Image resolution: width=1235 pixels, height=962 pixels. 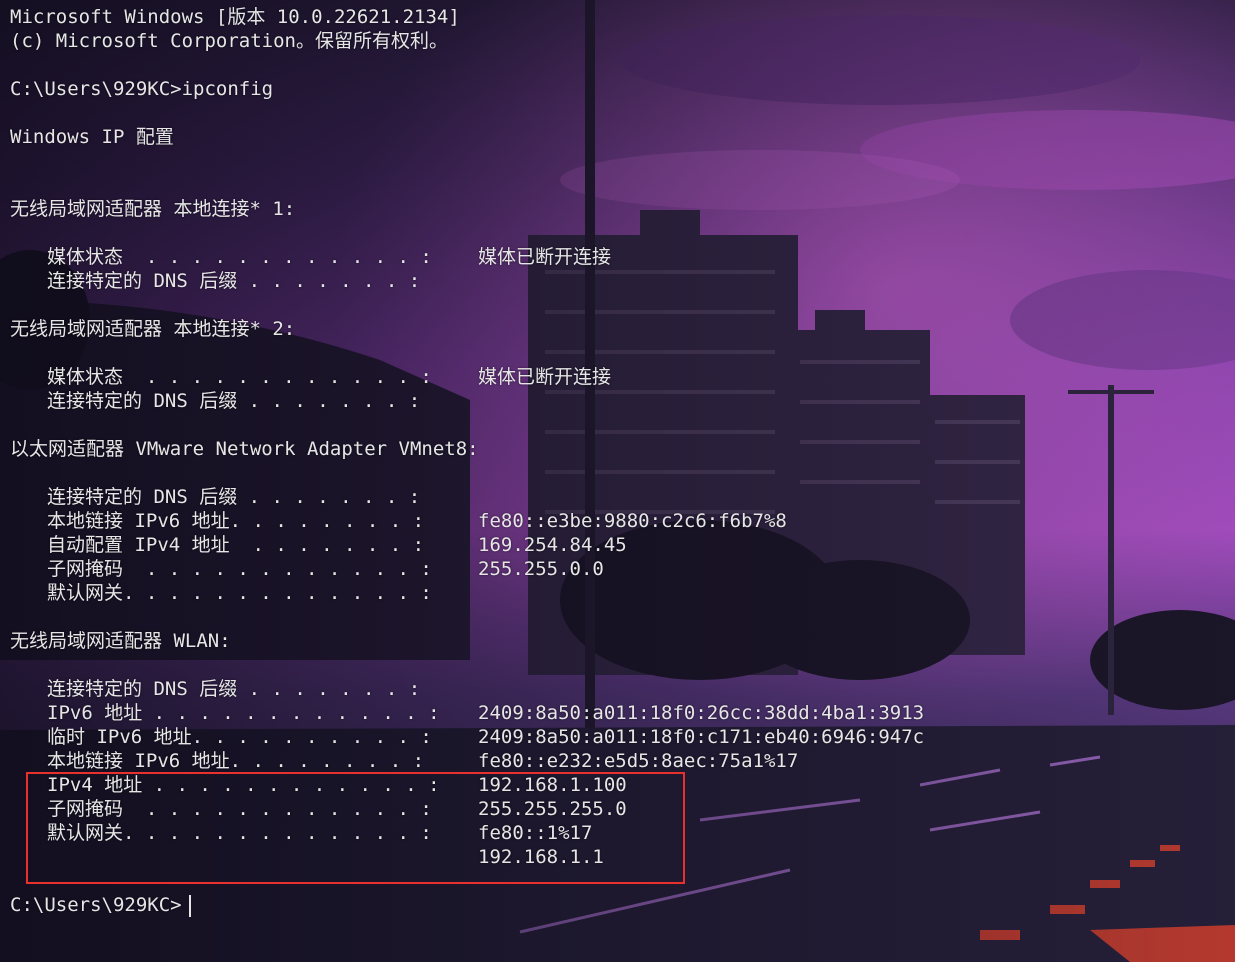 I want to click on subnet-mask-label: 子网掩码 . . . . . . . . . . . . :, so click(x=239, y=569).